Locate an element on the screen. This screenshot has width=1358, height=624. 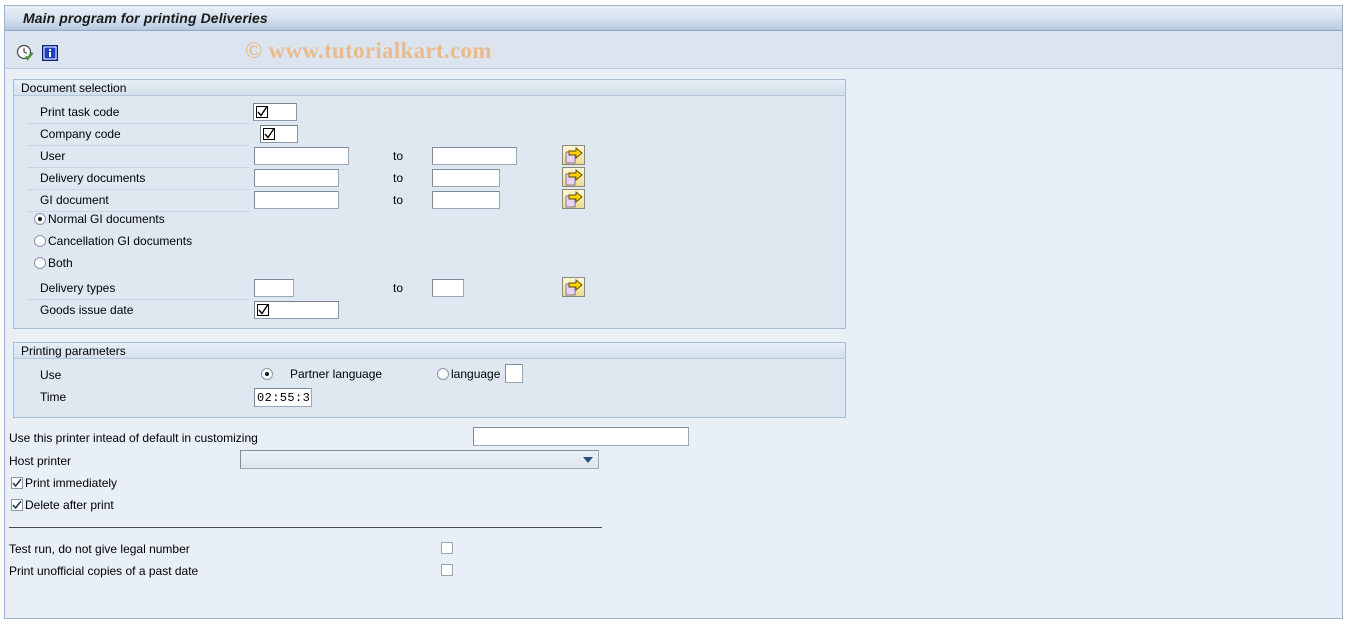
label-gi-document: GI document is located at coordinates (74, 200).